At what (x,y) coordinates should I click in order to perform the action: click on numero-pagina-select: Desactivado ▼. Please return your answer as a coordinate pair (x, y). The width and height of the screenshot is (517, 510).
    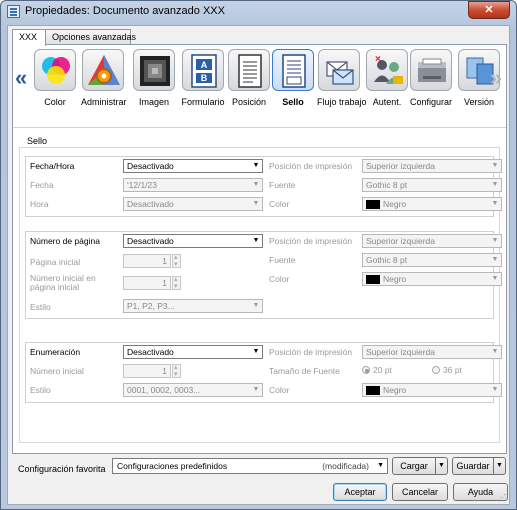
    Looking at the image, I should click on (193, 241).